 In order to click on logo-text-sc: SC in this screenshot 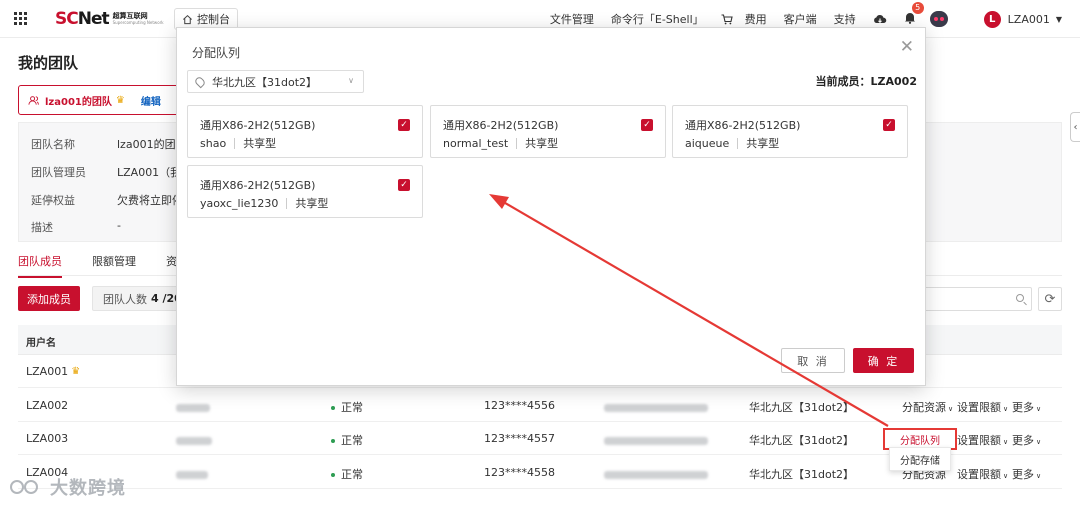, I will do `click(67, 19)`.